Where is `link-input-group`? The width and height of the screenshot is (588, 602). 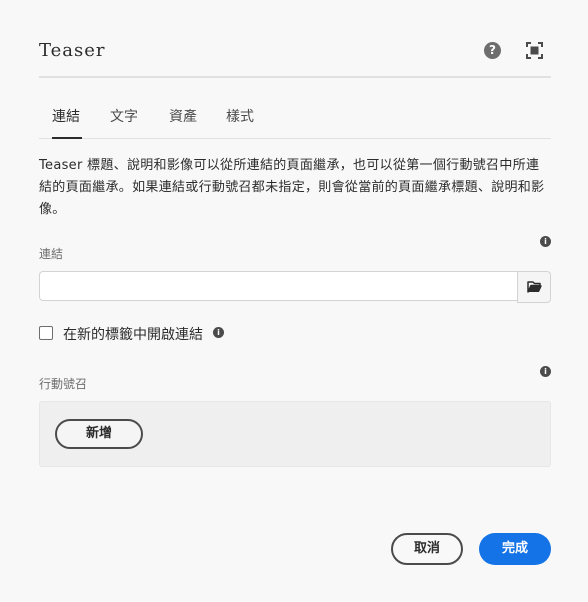
link-input-group is located at coordinates (295, 287).